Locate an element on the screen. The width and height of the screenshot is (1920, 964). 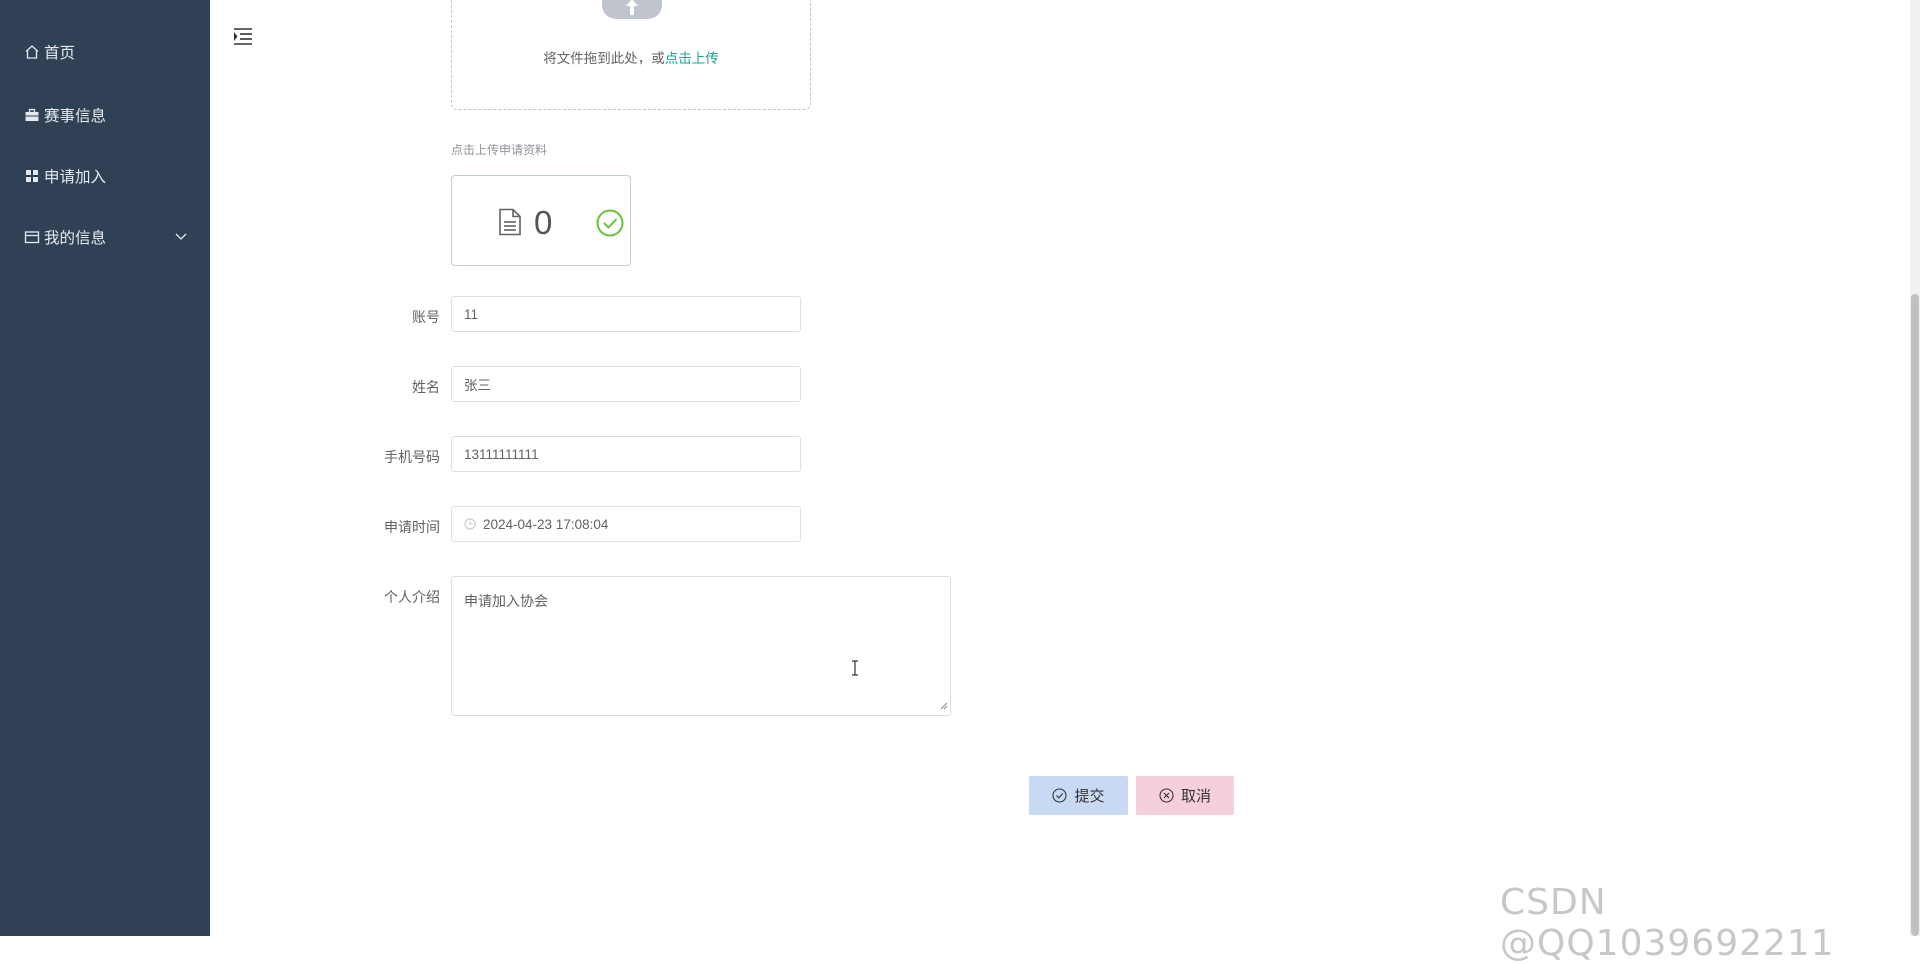
sidebar-item-apply: 申请加入 is located at coordinates (105, 176).